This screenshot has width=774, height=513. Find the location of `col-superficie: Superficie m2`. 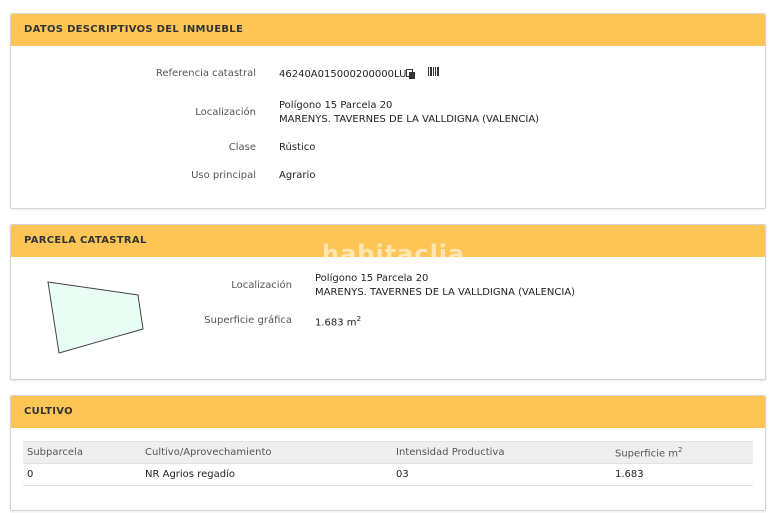

col-superficie: Superficie m2 is located at coordinates (682, 452).